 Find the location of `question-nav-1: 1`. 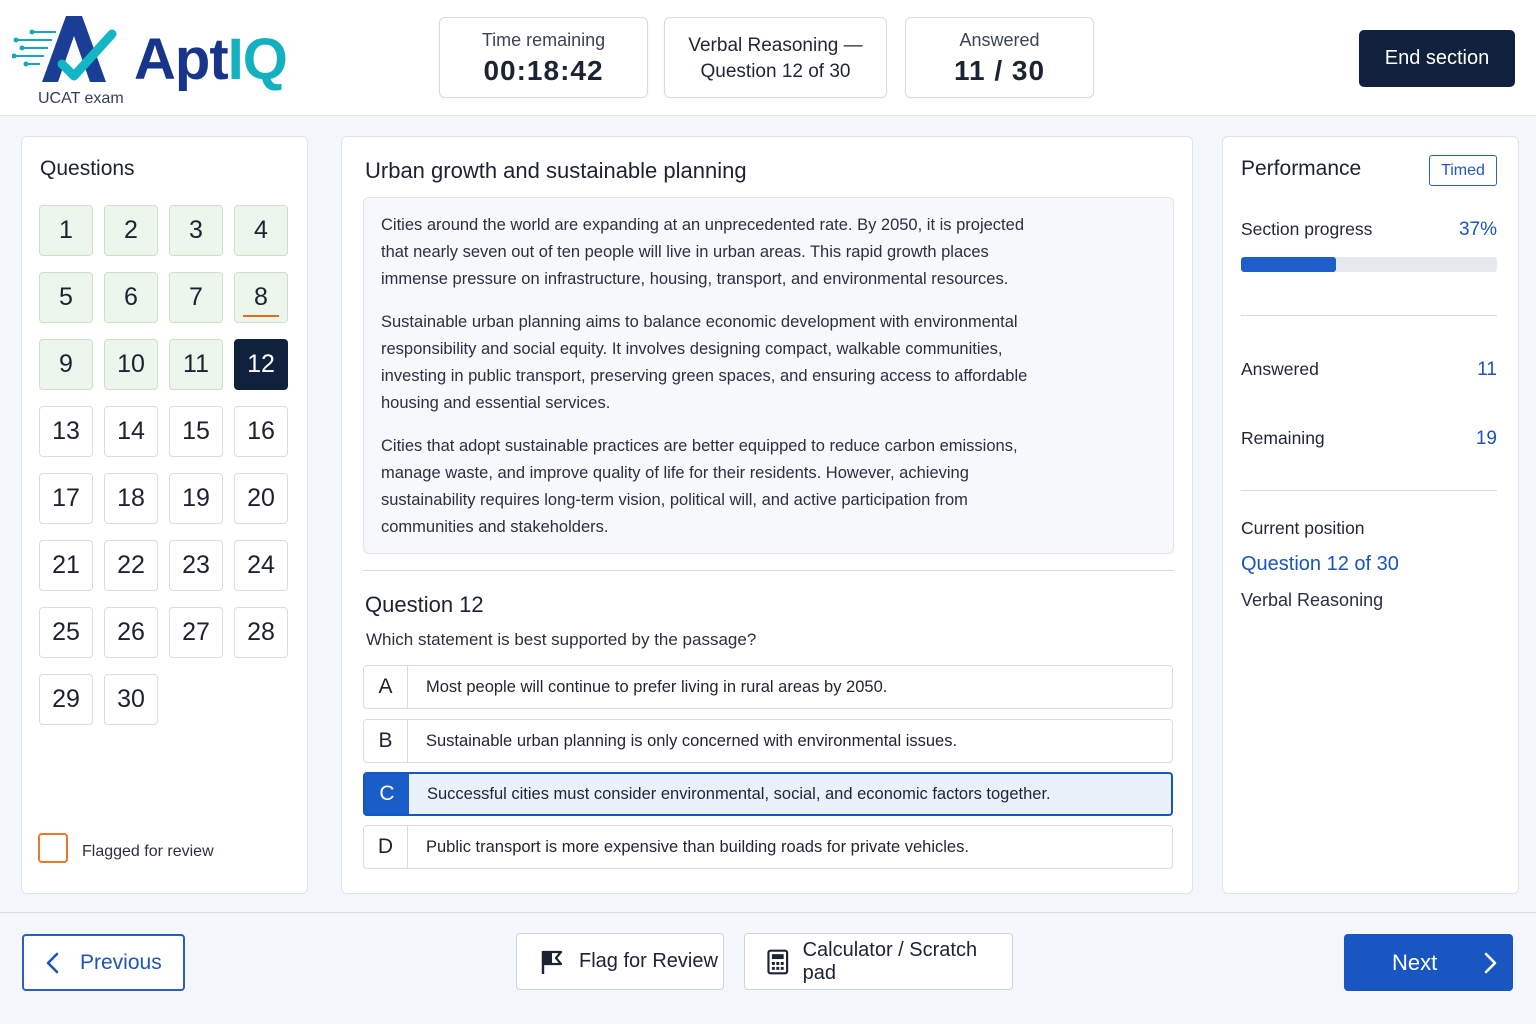

question-nav-1: 1 is located at coordinates (66, 230).